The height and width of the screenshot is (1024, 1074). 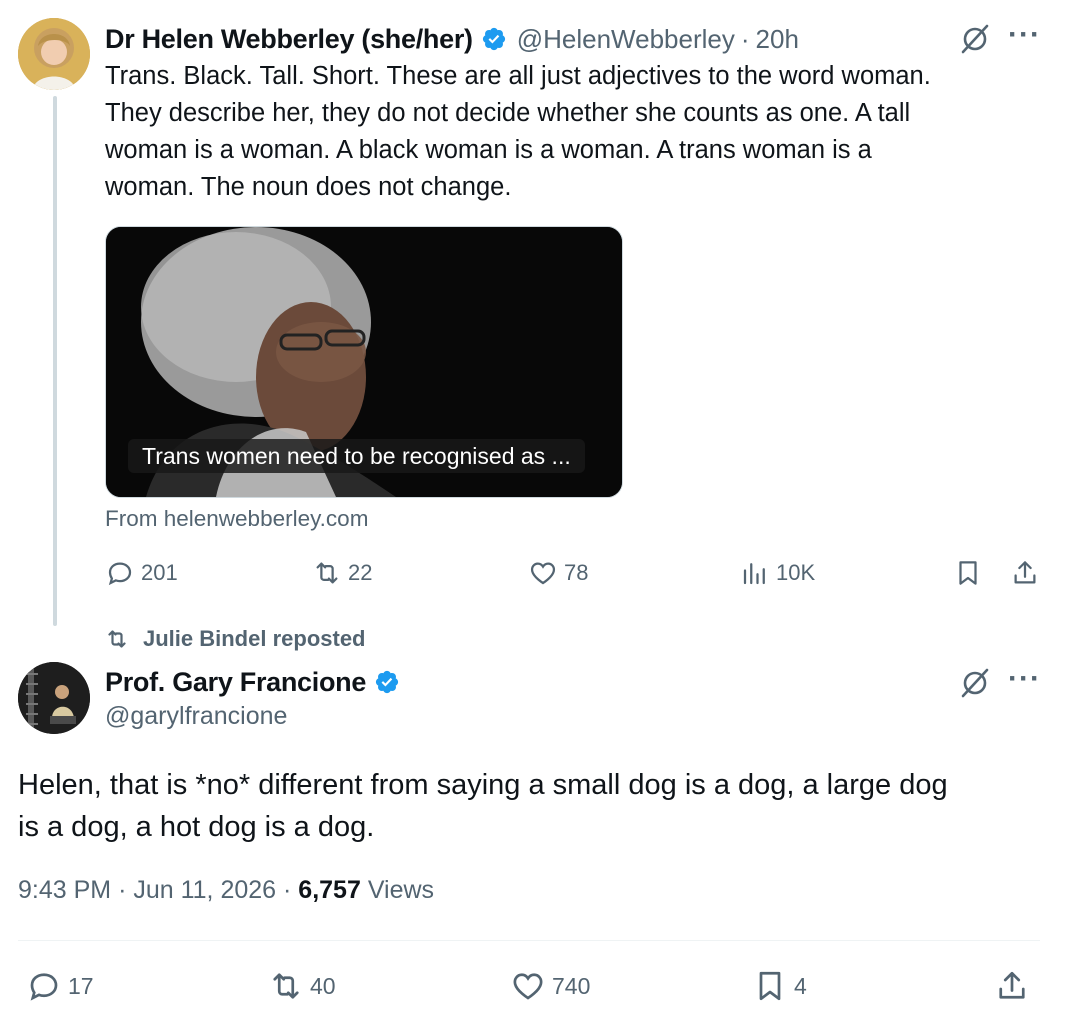 I want to click on views-label: Views, so click(x=401, y=890).